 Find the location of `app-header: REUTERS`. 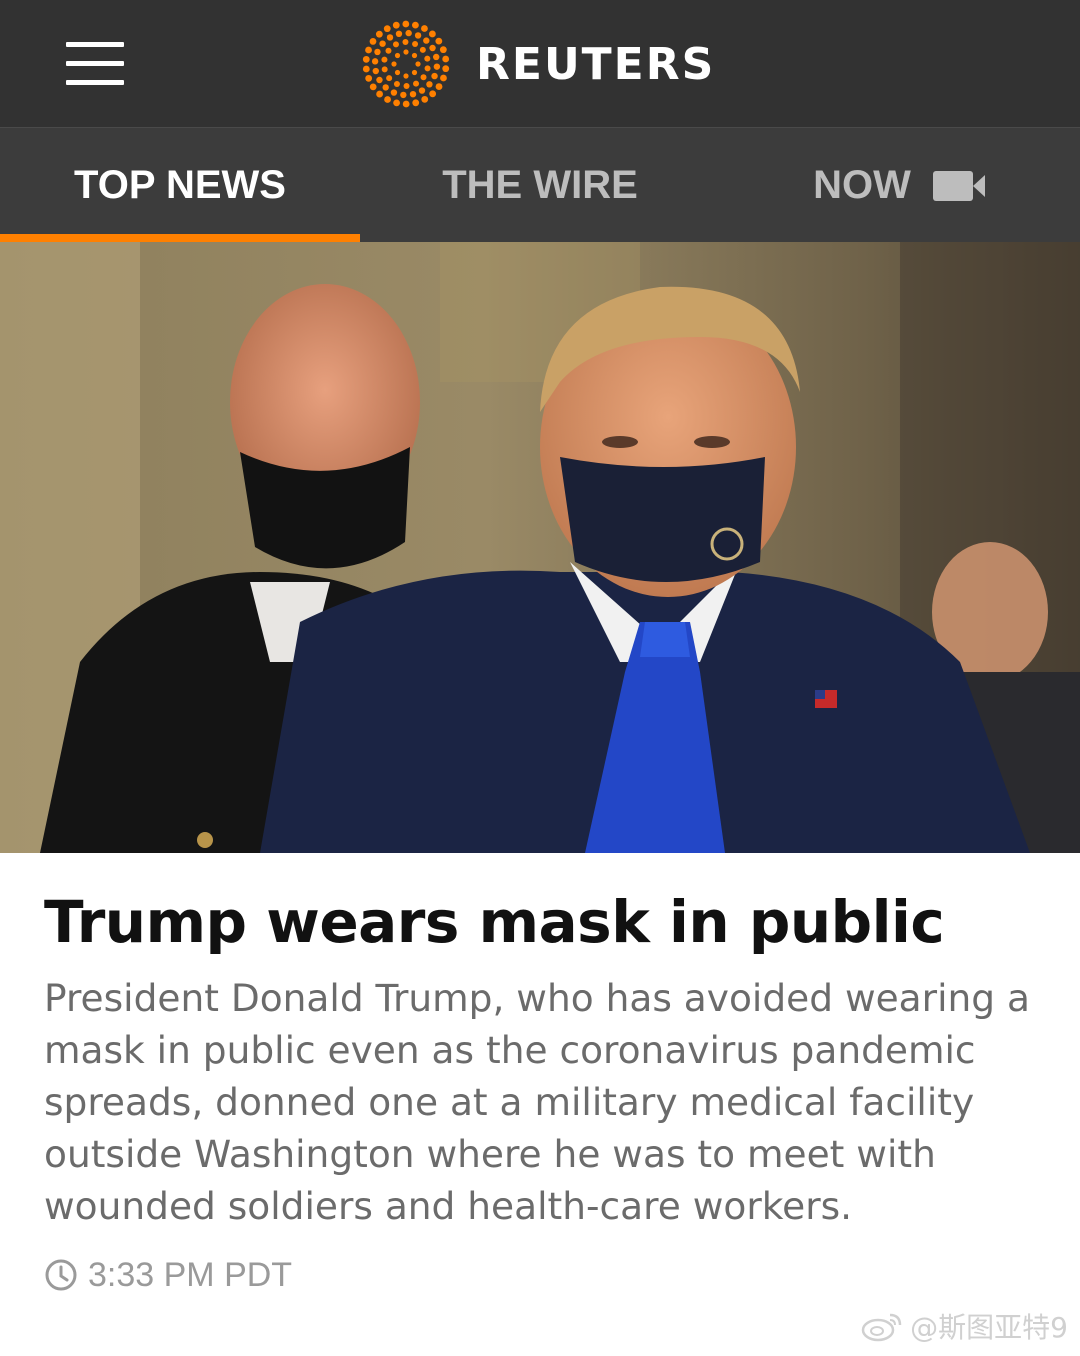

app-header: REUTERS is located at coordinates (540, 63).